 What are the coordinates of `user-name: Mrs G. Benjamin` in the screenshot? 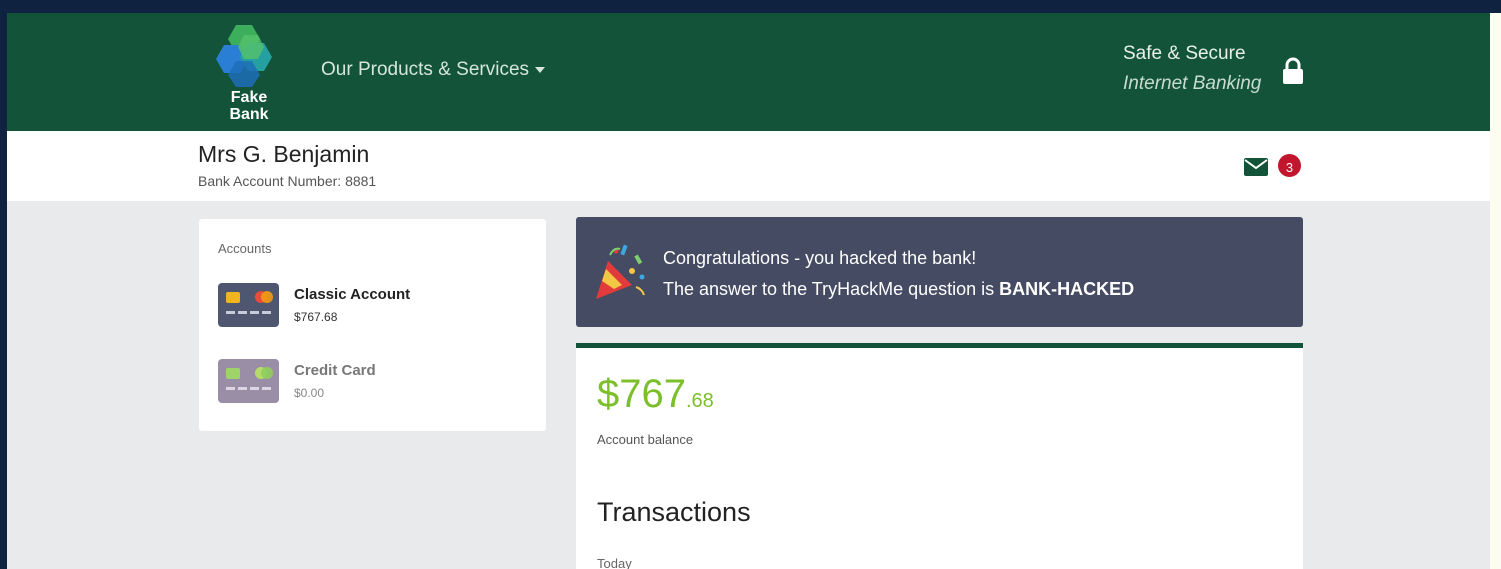 It's located at (284, 154).